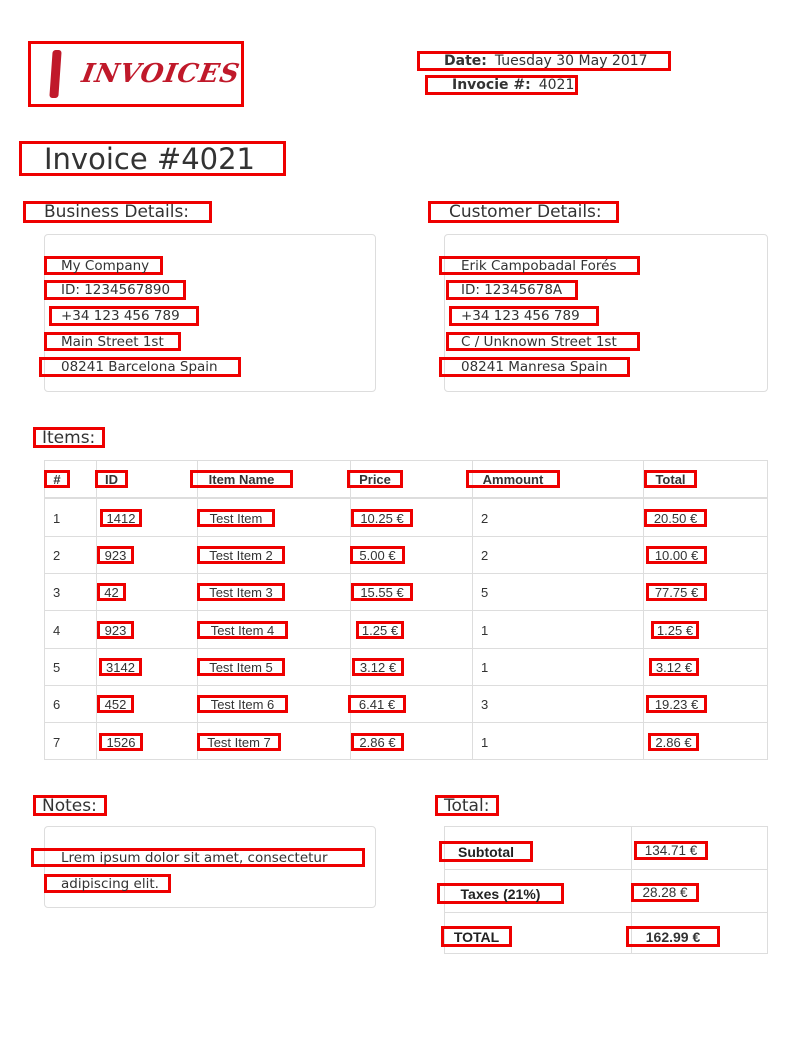  I want to click on row-number: 2, so click(57, 555).